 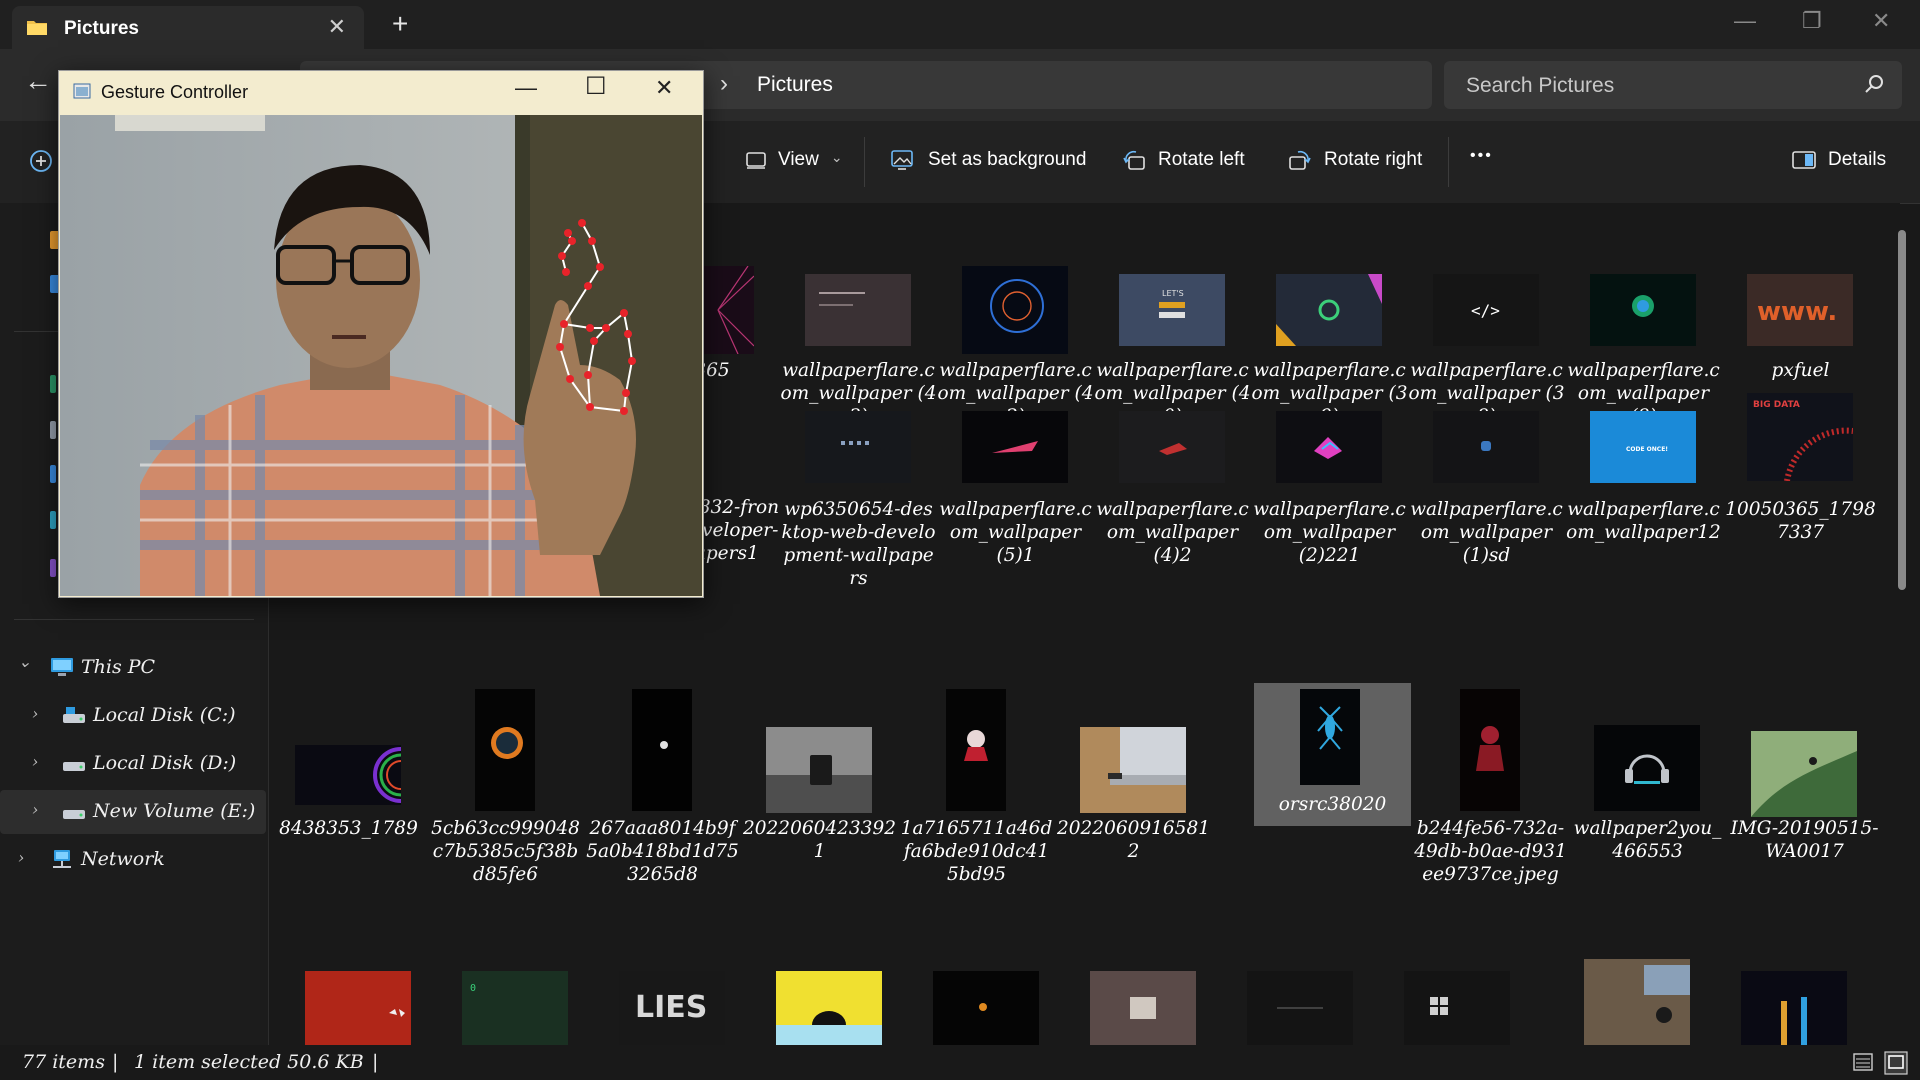 What do you see at coordinates (1881, 21) in the screenshot?
I see `close-window-button: ✕` at bounding box center [1881, 21].